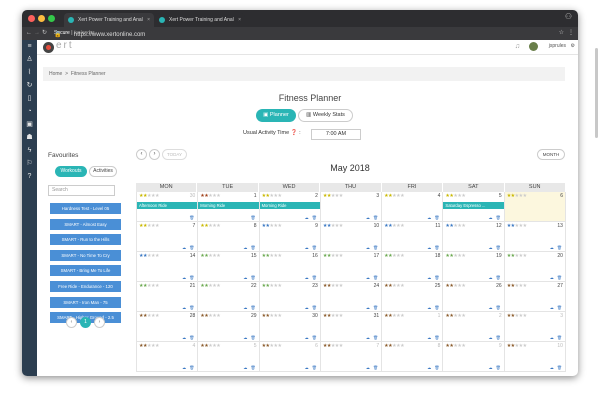  I want to click on calendar-day-cell: ★★★★★ 16 ☁ 🗑, so click(290, 267).